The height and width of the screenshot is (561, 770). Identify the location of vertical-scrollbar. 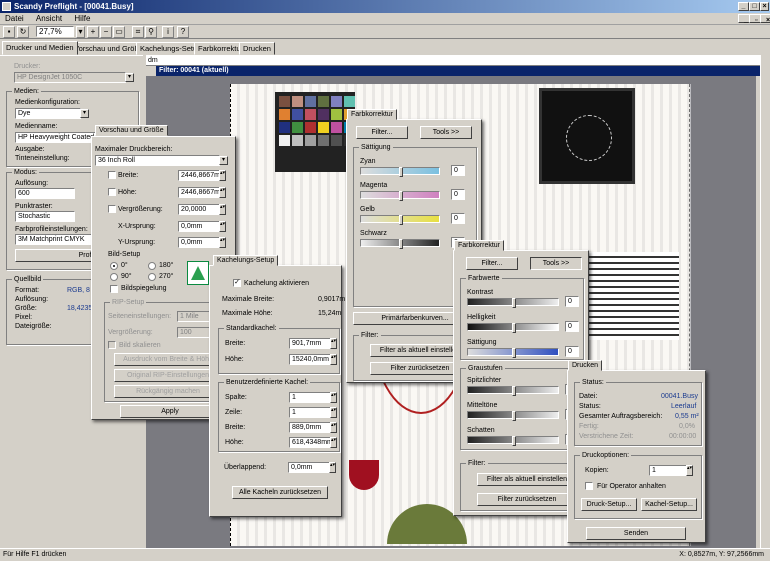
(765, 301).